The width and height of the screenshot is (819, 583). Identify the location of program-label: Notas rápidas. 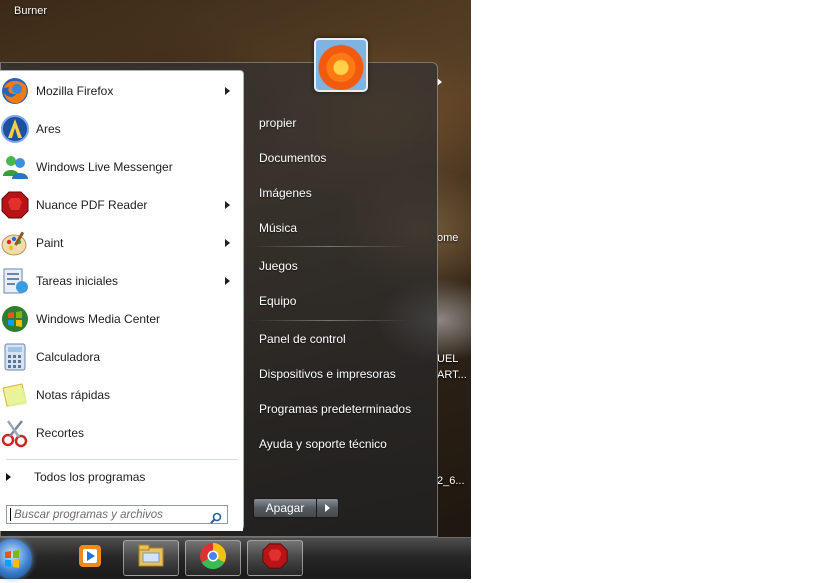
(73, 395).